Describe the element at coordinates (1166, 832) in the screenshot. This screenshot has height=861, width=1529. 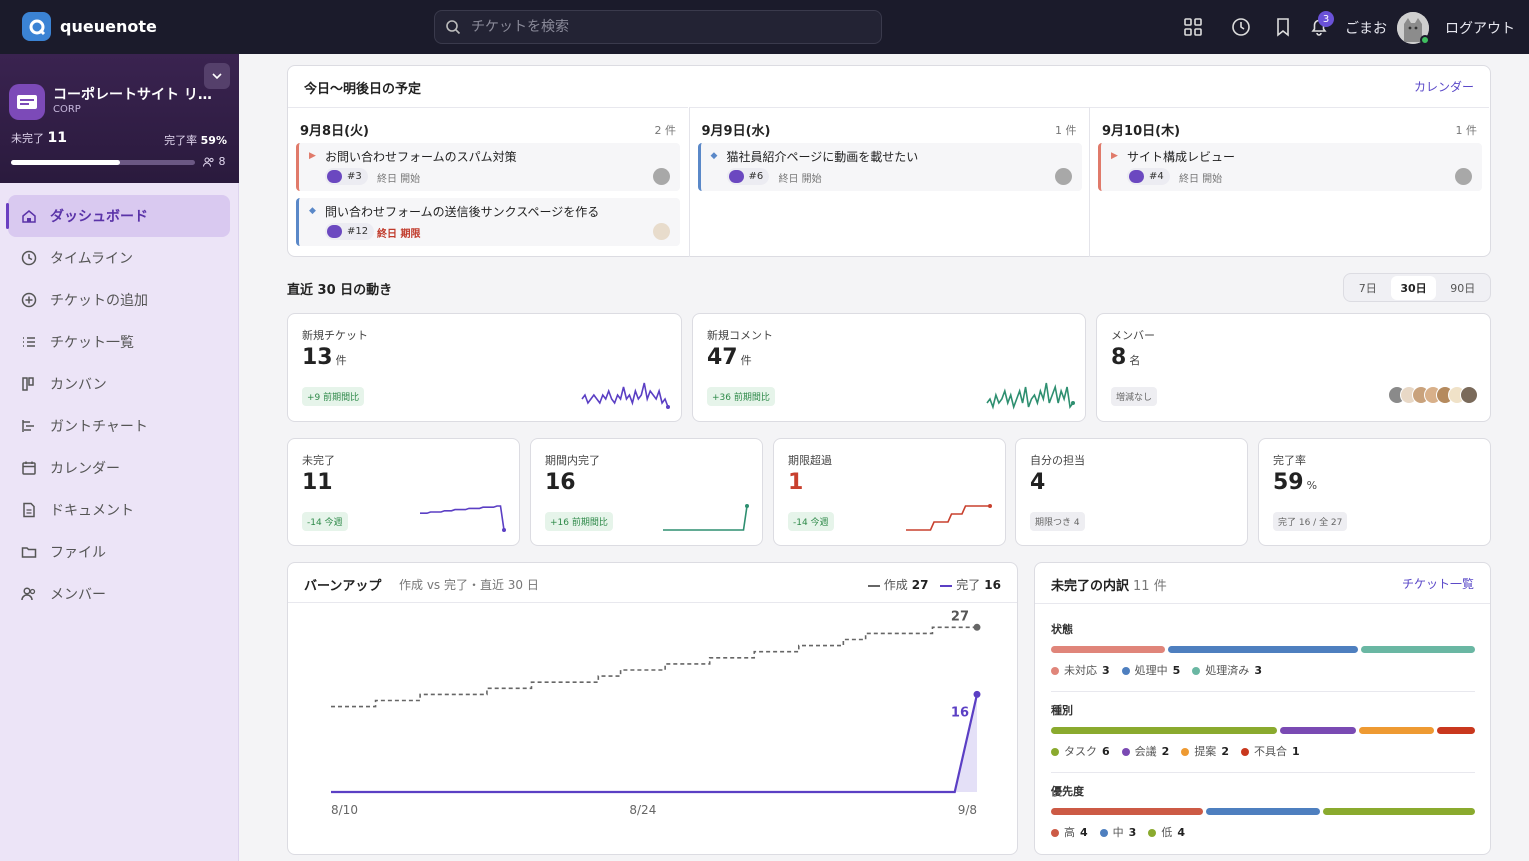
I see `breakdown-legend-item: 低4` at that location.